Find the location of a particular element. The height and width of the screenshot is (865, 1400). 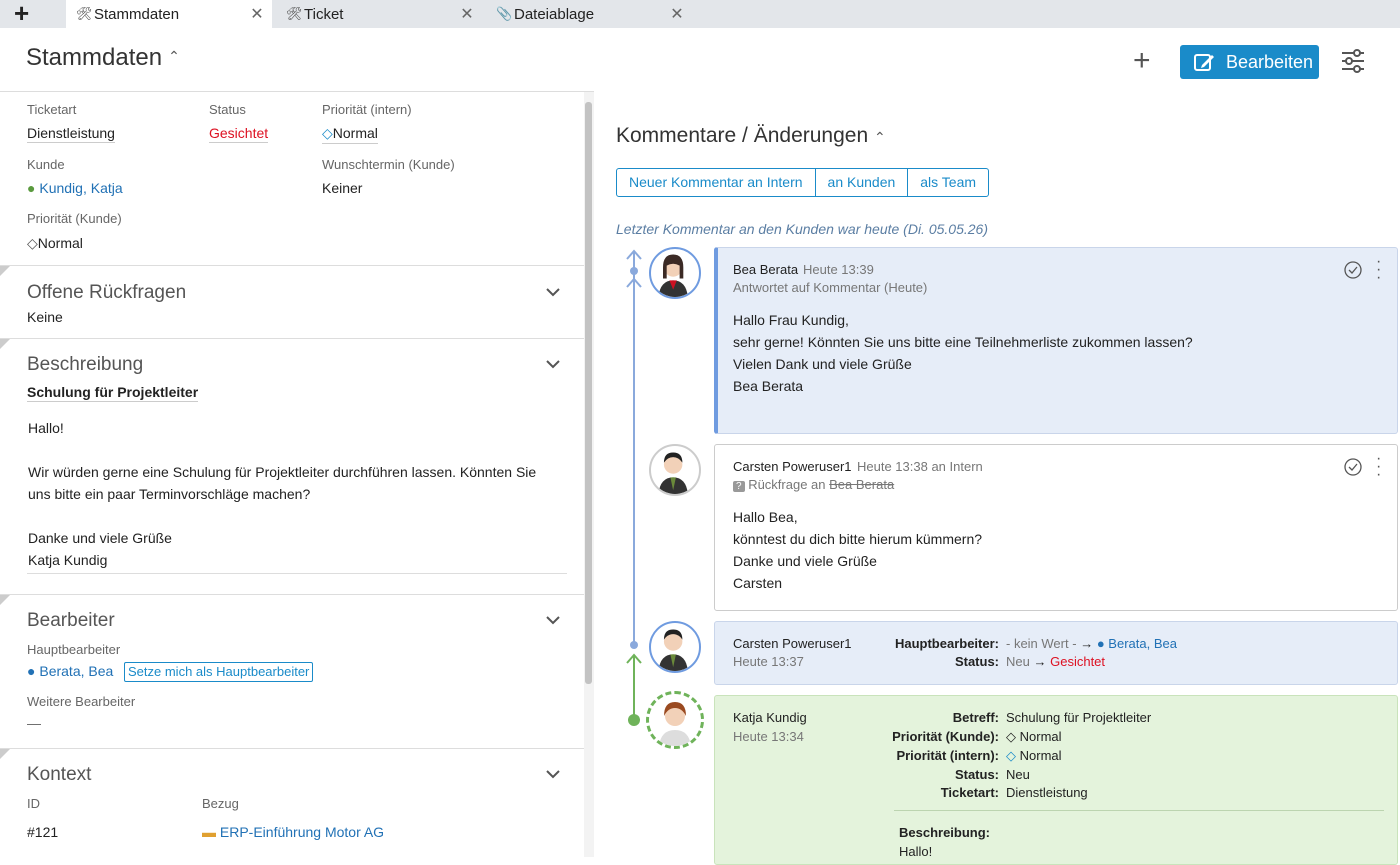

old-value: - kein Wert - is located at coordinates (1041, 643).